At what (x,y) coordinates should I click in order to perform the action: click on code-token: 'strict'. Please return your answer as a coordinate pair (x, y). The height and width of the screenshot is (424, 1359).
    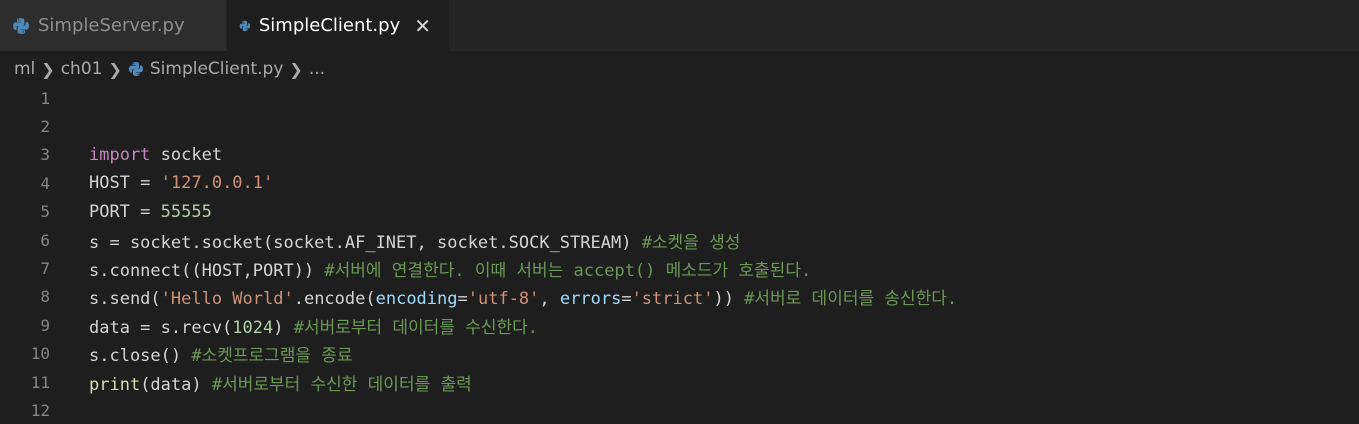
    Looking at the image, I should click on (672, 299).